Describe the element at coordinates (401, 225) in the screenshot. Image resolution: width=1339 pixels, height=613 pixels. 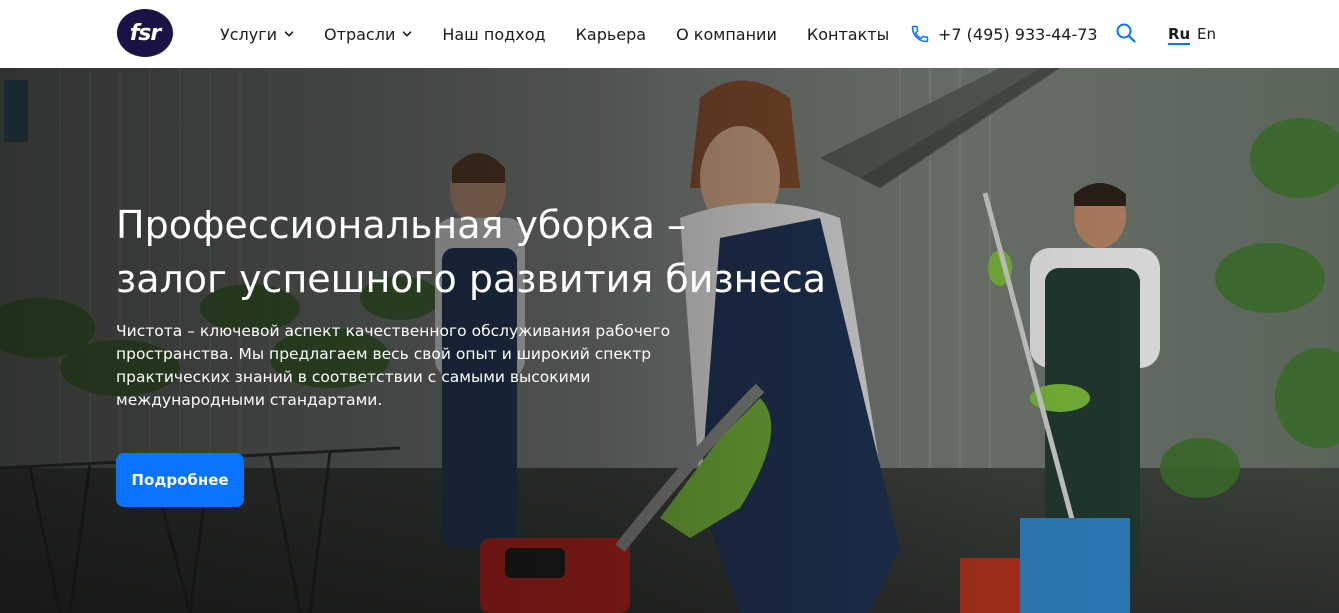
I see `hero-title-line-1: Профессиональная уборка –` at that location.